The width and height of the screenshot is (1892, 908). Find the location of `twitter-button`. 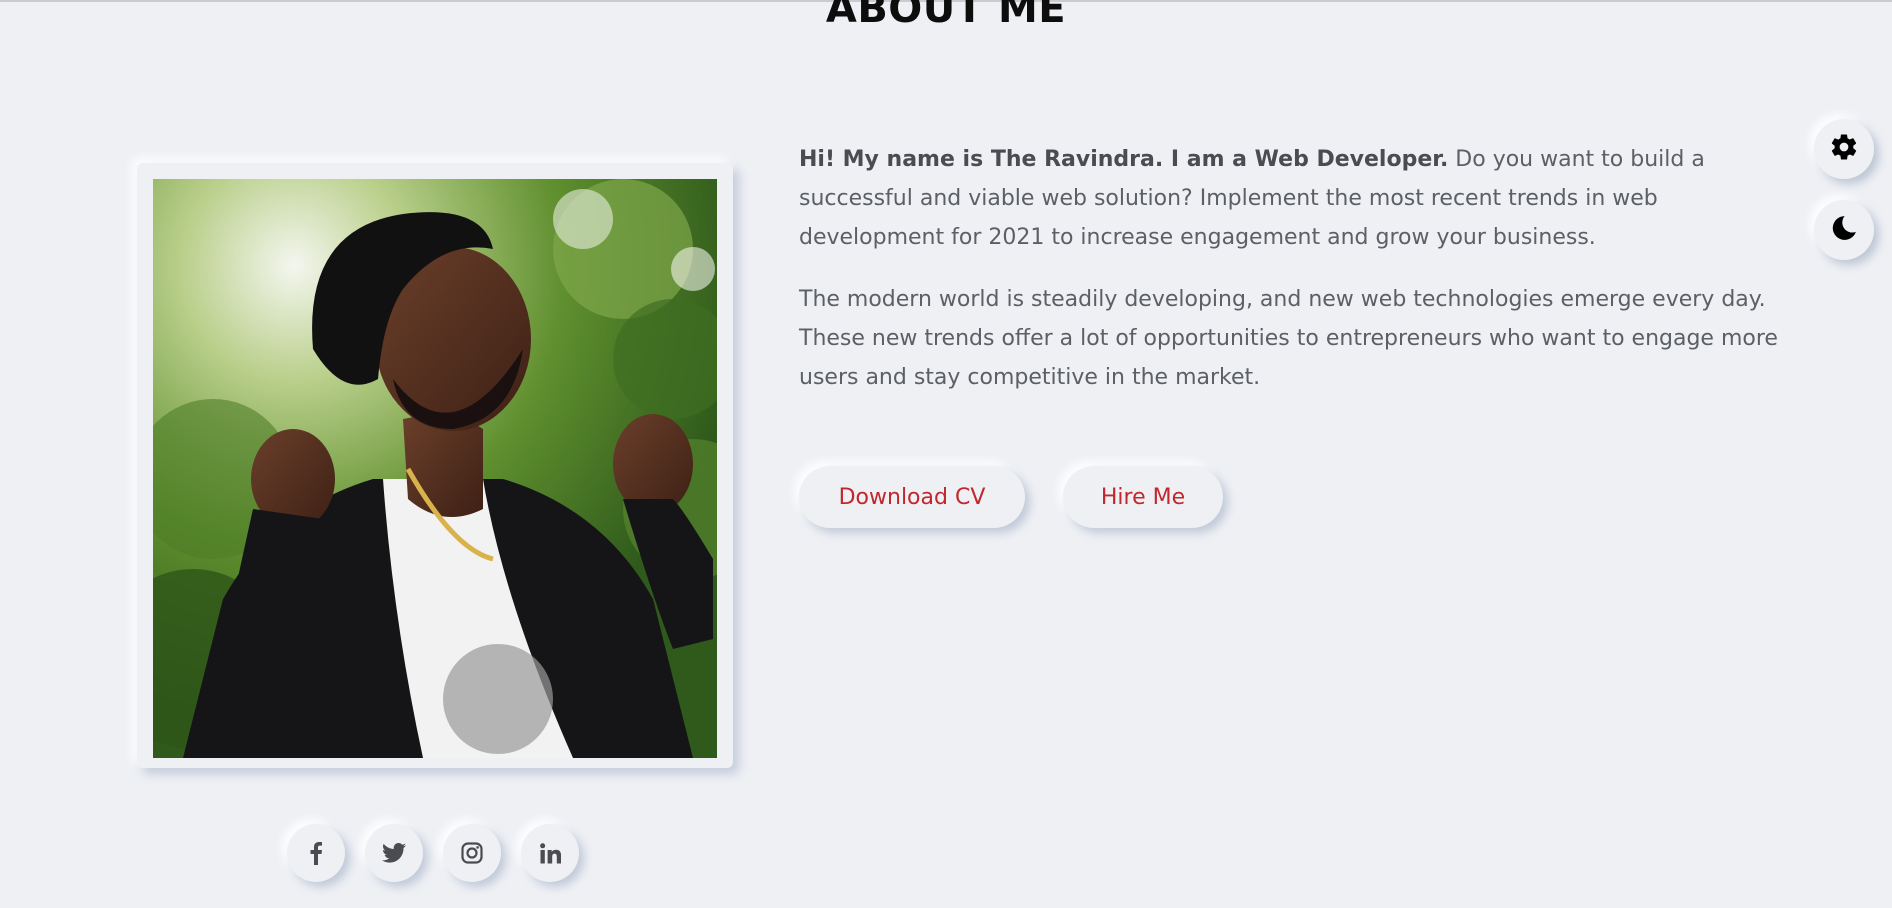

twitter-button is located at coordinates (394, 853).